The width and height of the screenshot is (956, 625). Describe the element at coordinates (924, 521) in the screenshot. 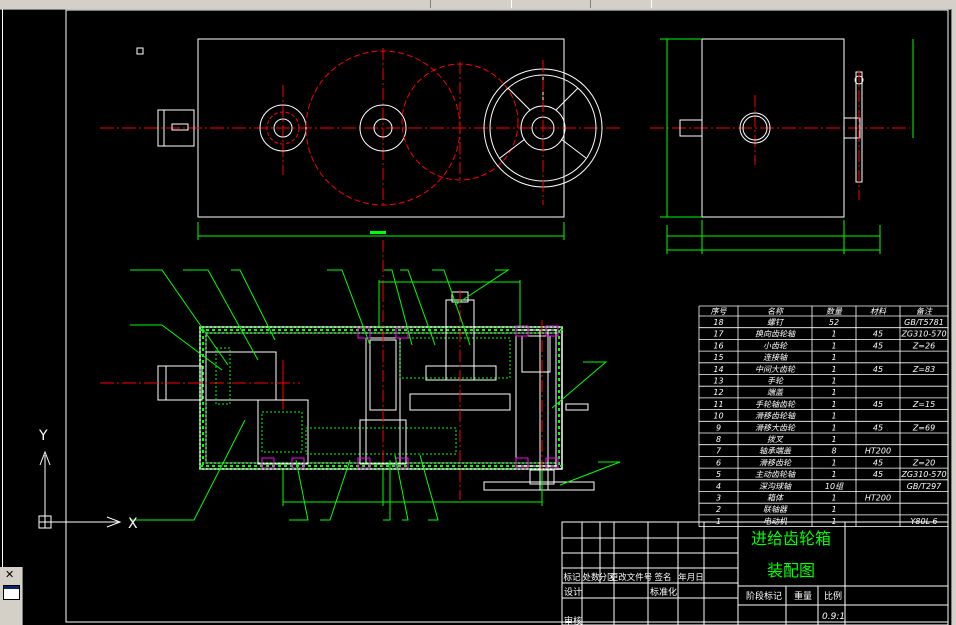

I see `bom-cell-note: Y80L-6` at that location.